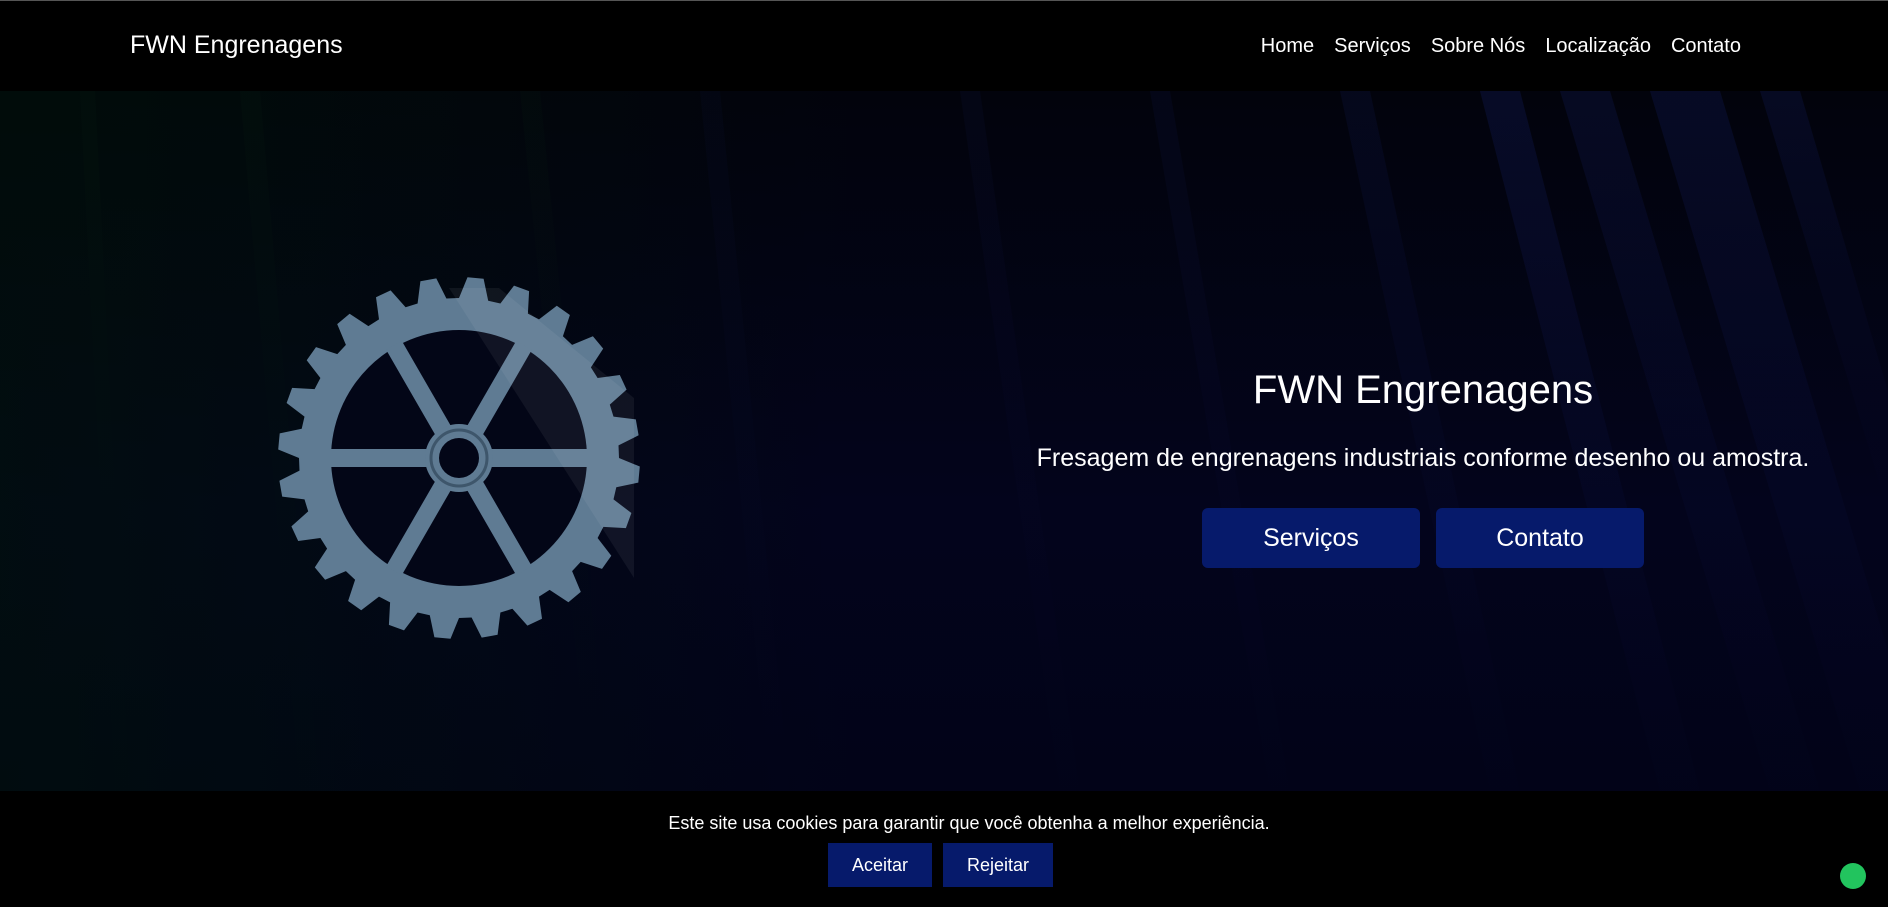 The height and width of the screenshot is (907, 1888). What do you see at coordinates (1423, 390) in the screenshot?
I see `hero-title: FWN Engrenagens` at bounding box center [1423, 390].